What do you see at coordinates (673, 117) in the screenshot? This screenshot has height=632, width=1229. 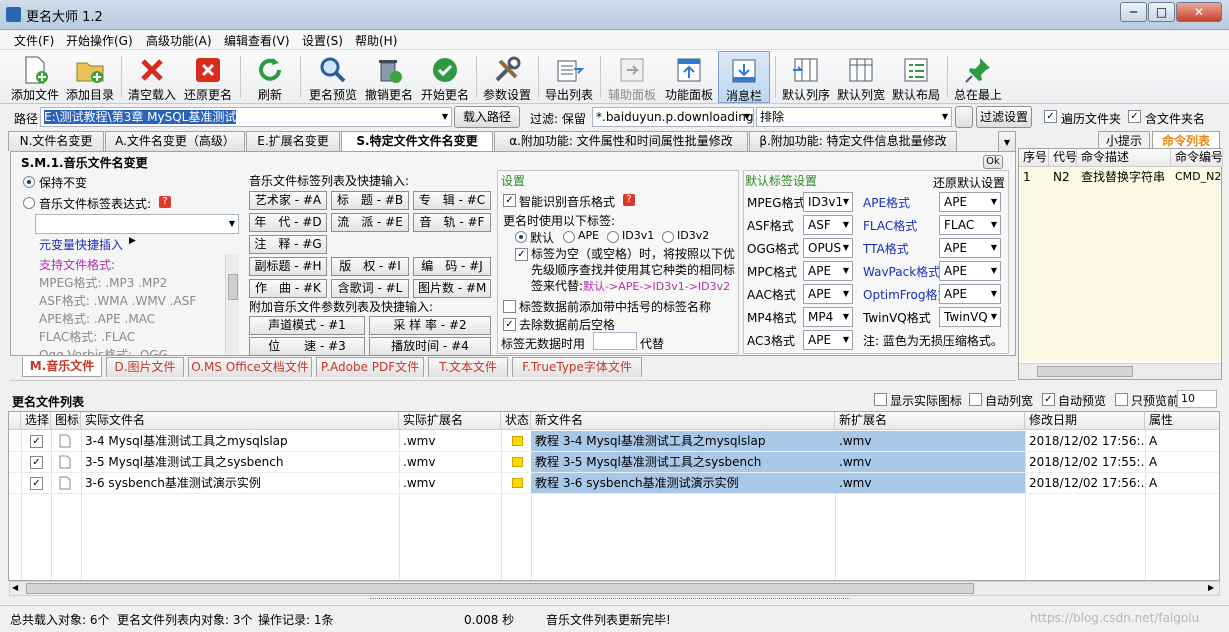 I see `filter-keep-input: *.baiduyun.p.downloading ▼` at bounding box center [673, 117].